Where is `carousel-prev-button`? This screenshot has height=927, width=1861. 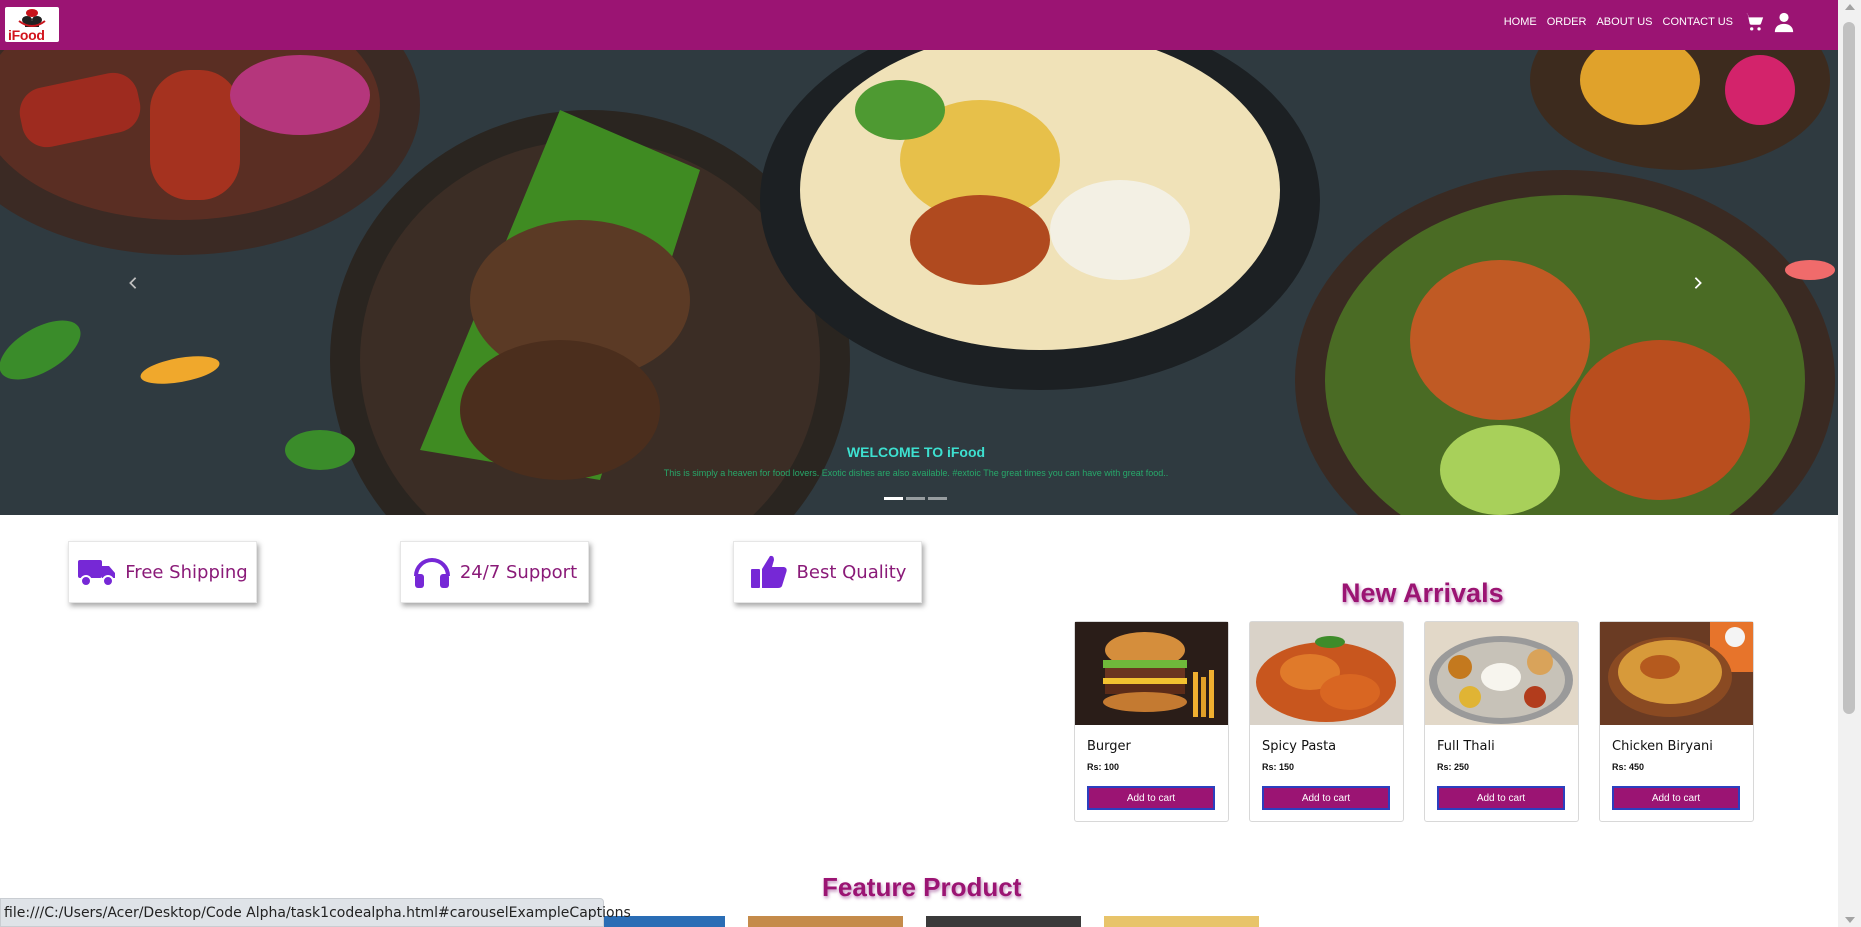
carousel-prev-button is located at coordinates (133, 283).